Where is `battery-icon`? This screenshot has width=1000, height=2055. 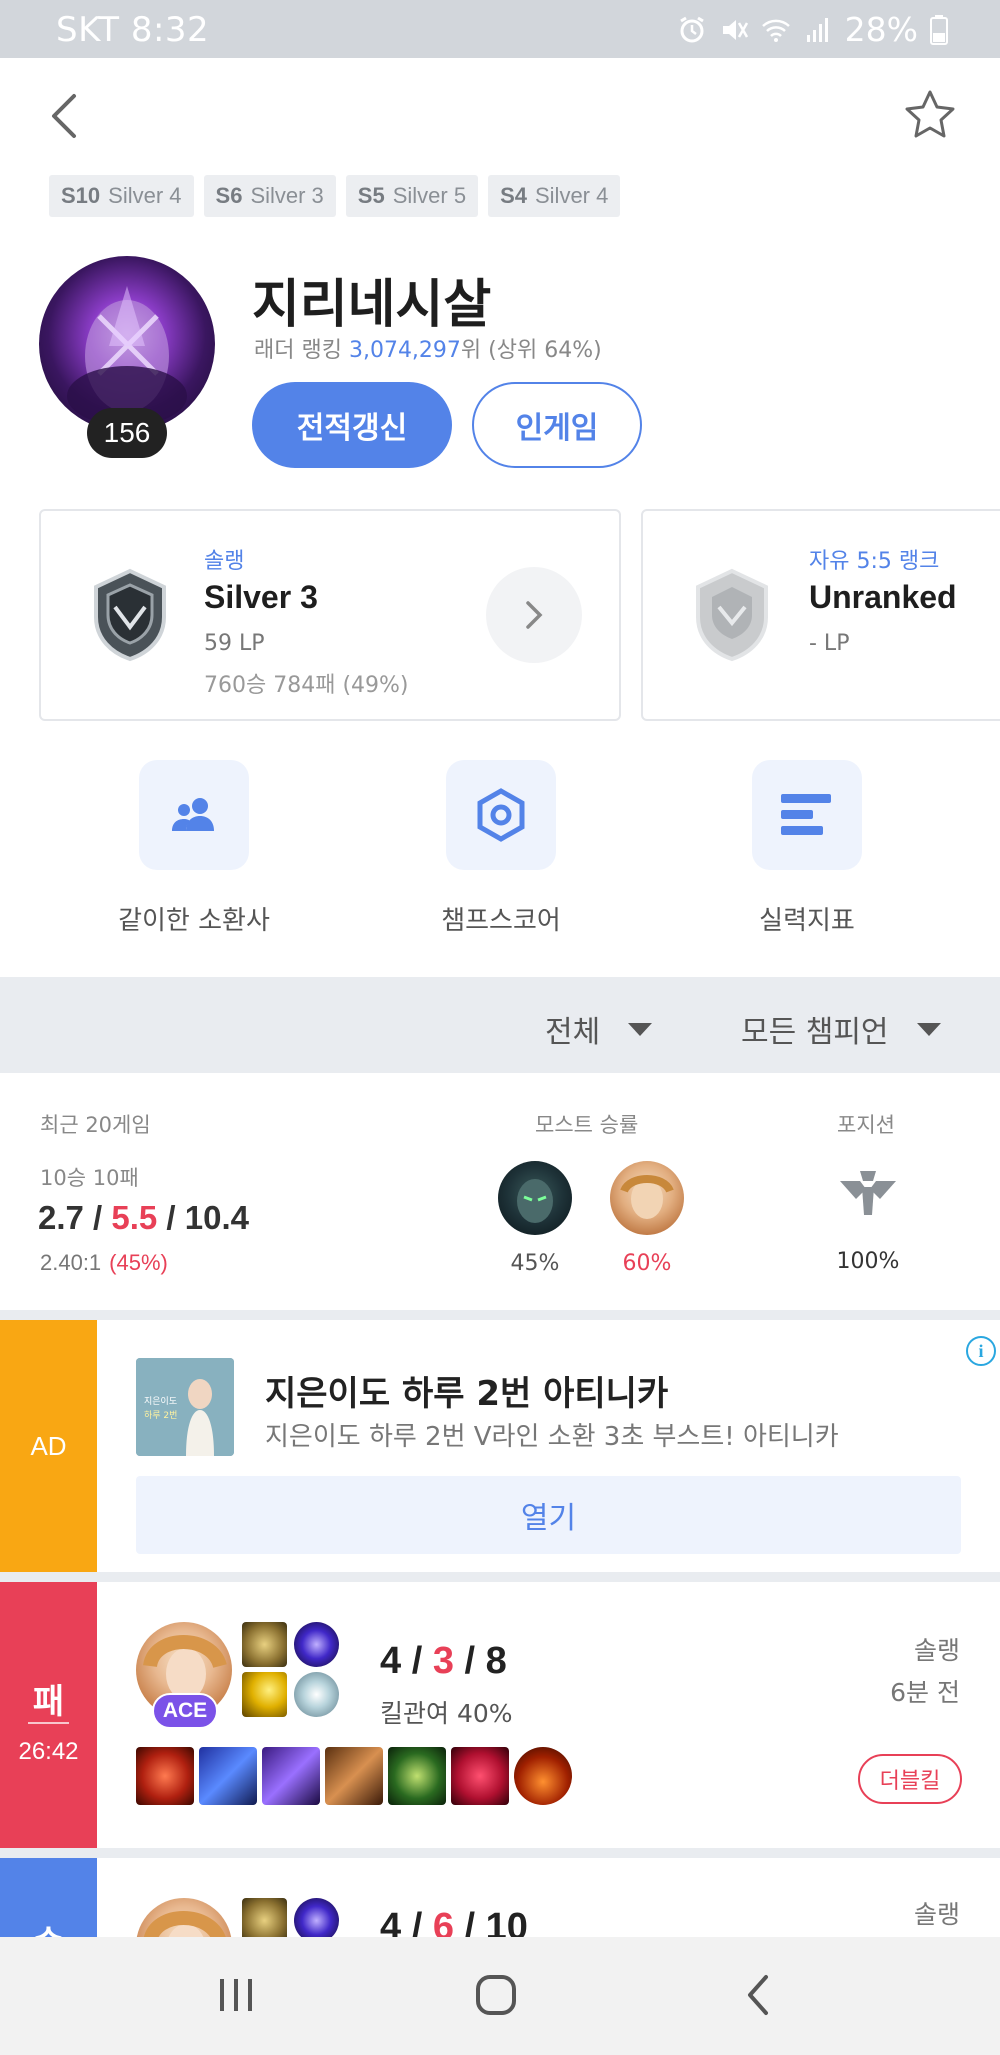
battery-icon is located at coordinates (939, 29).